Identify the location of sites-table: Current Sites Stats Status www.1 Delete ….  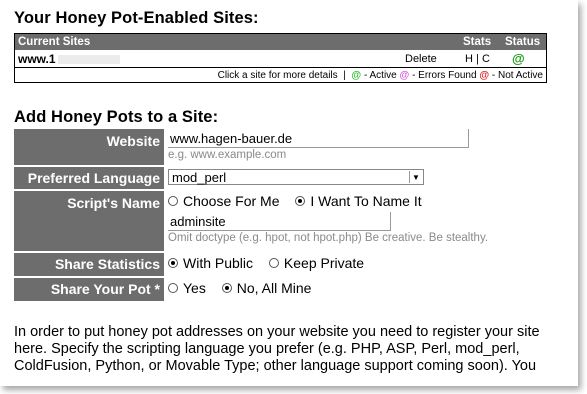
(280, 58).